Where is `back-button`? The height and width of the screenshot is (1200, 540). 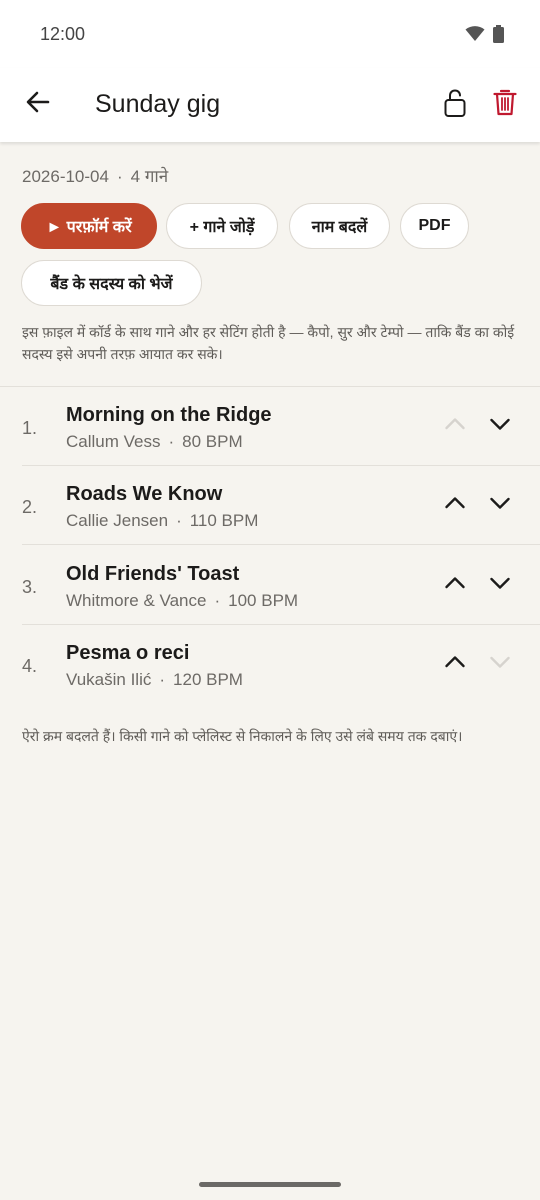 back-button is located at coordinates (38, 104).